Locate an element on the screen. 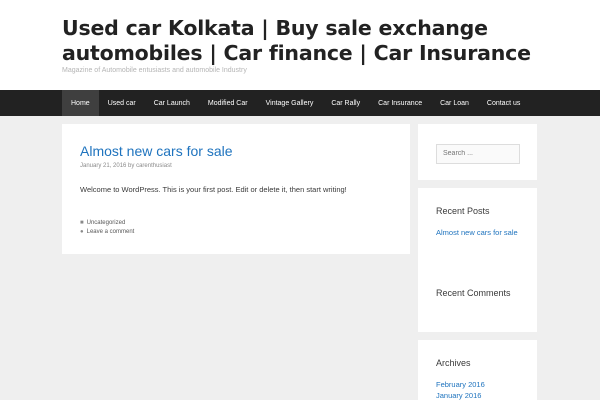  post-meta: January 21, 2016 by carenthusiast is located at coordinates (236, 166).